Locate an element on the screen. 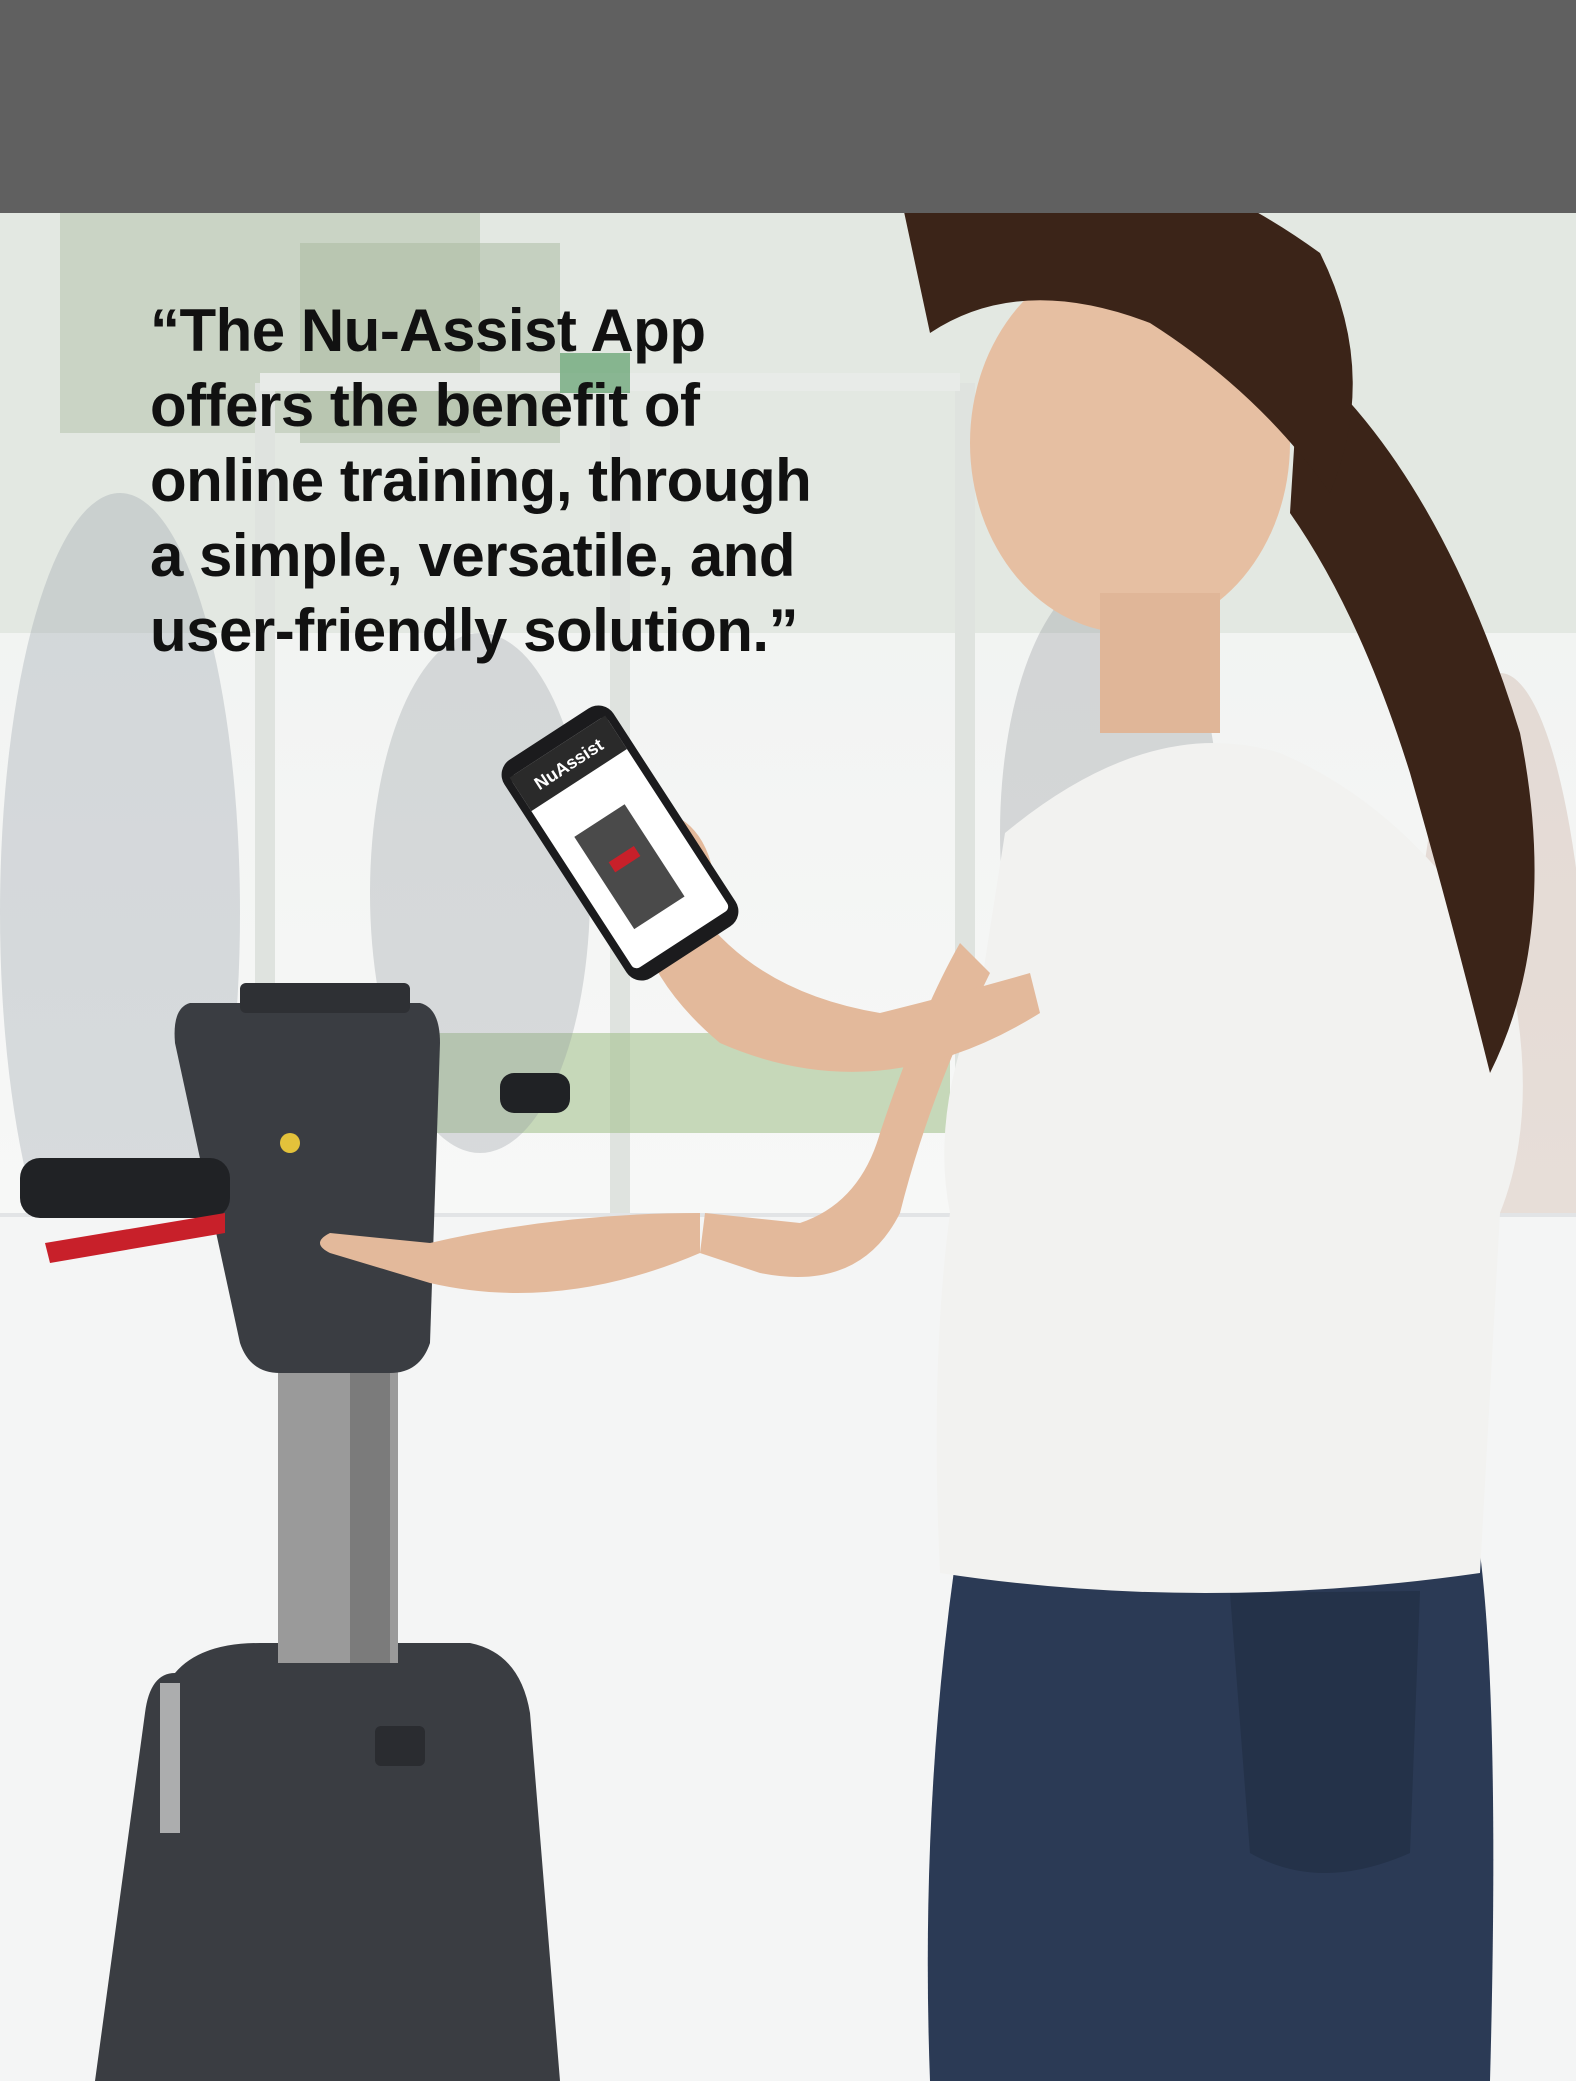 Image resolution: width=1576 pixels, height=2081 pixels. machine-base-highlight is located at coordinates (170, 1758).